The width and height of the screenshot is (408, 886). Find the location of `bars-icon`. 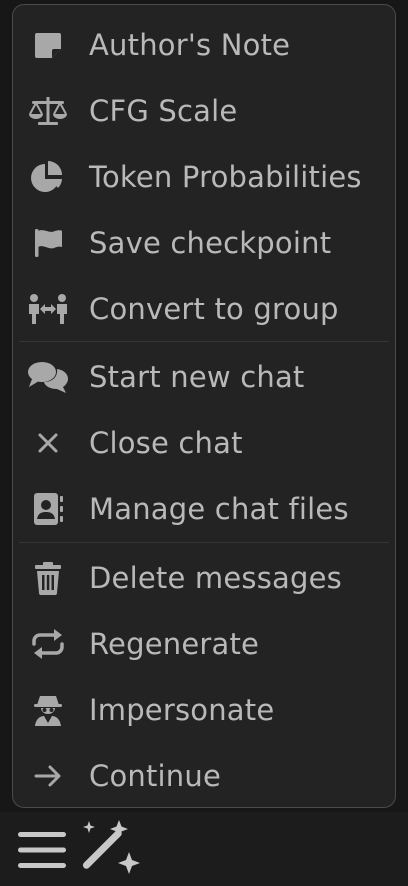

bars-icon is located at coordinates (42, 852).